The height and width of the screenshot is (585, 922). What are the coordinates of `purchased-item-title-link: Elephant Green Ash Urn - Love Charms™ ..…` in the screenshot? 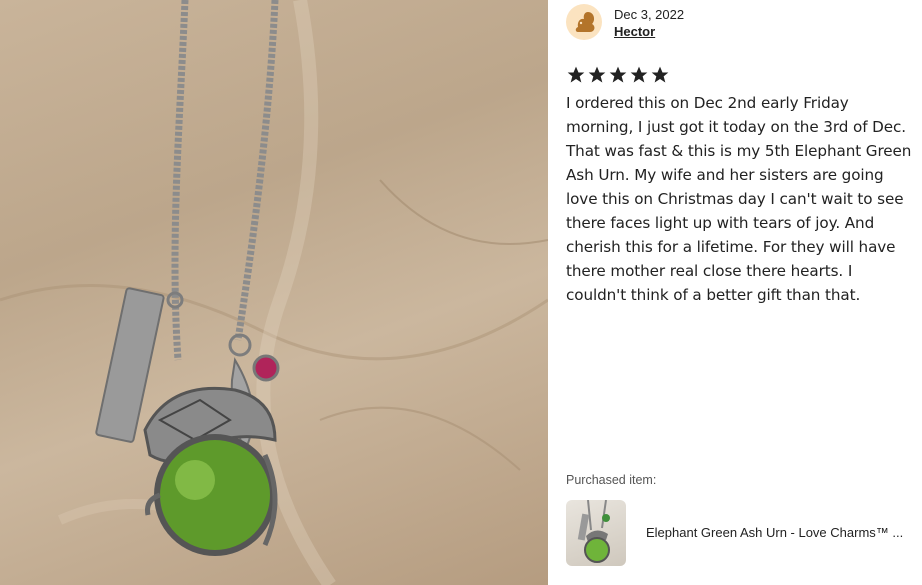 It's located at (780, 532).